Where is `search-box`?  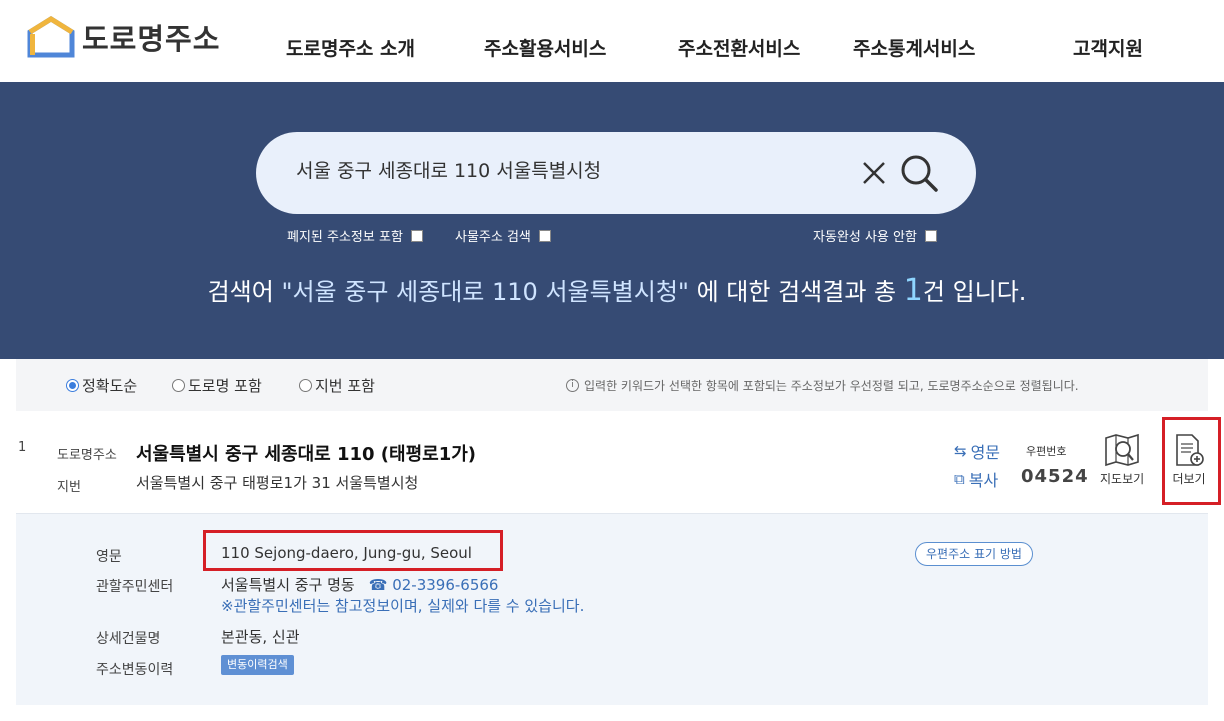 search-box is located at coordinates (616, 173).